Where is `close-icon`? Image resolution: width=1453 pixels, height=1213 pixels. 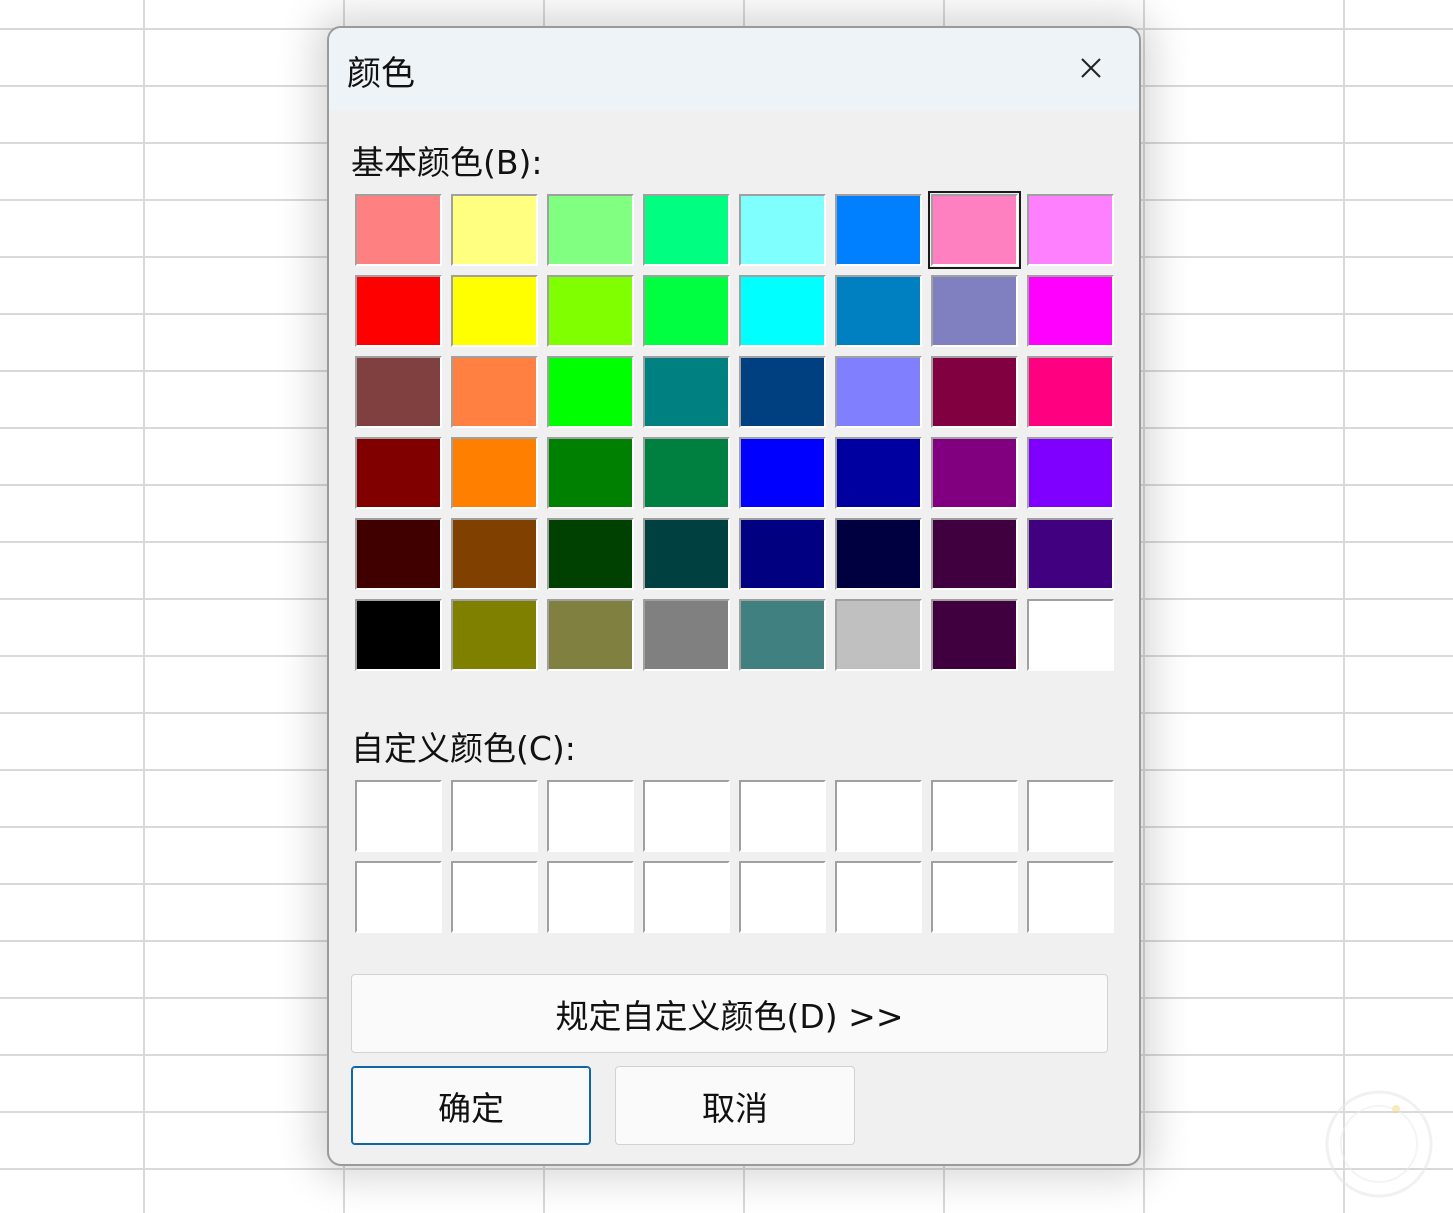
close-icon is located at coordinates (1091, 68).